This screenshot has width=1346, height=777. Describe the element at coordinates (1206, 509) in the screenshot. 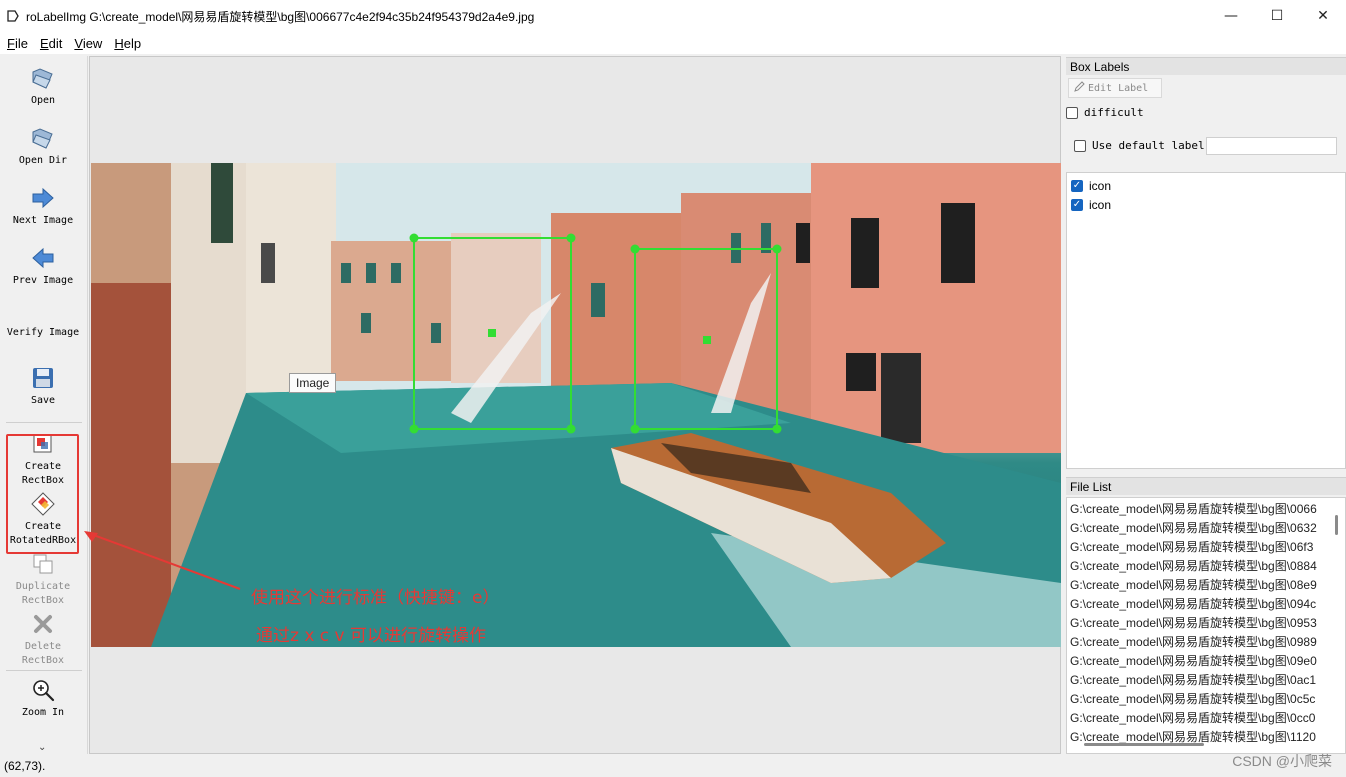

I see `file-list-item: G:\create_model\网易易盾旋转模型\bg图\0066` at that location.